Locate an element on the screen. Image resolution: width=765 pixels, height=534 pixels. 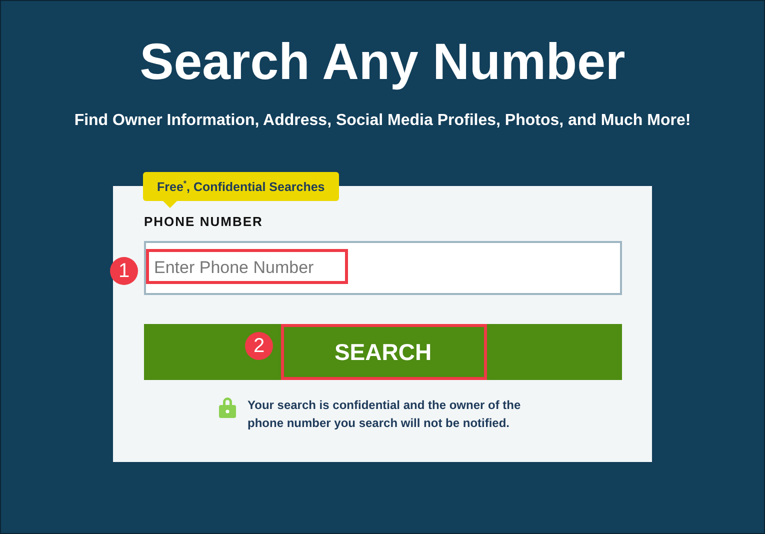
field-label: PHONE NUMBER is located at coordinates (204, 222).